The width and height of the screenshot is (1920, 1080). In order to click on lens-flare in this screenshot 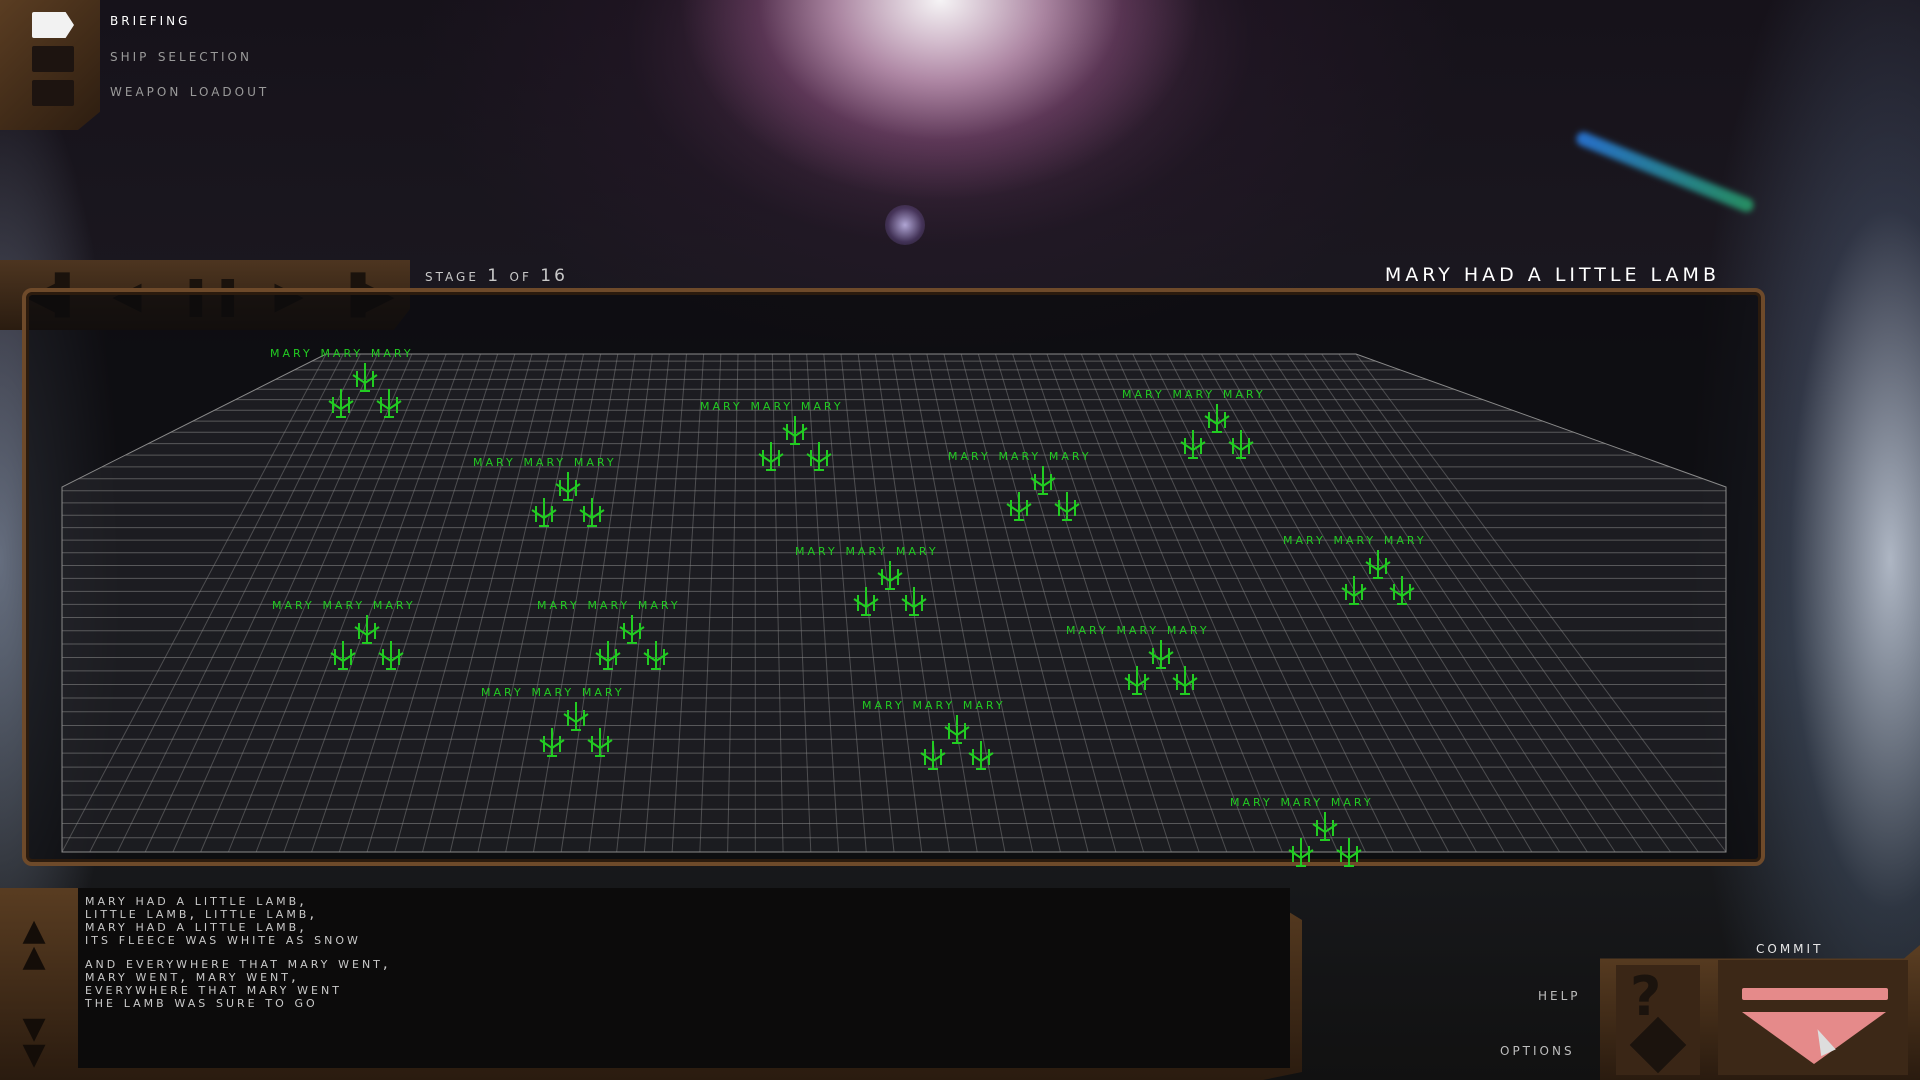, I will do `click(905, 225)`.